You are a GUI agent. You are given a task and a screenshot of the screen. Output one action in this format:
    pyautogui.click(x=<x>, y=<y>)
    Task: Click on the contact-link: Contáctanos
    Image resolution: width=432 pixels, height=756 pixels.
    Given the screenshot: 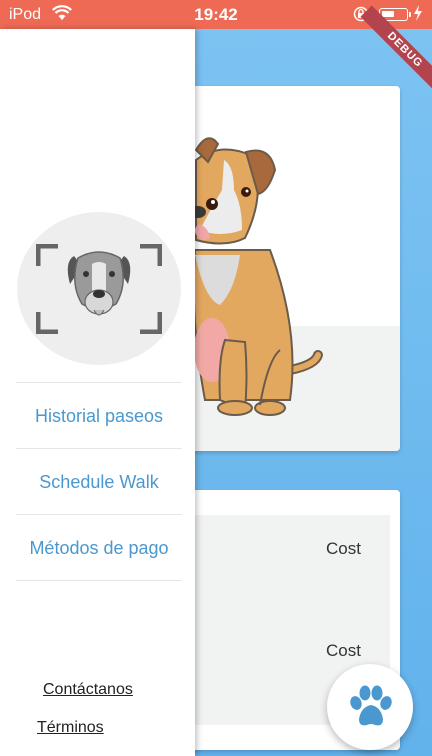 What is the action you would take?
    pyautogui.click(x=88, y=690)
    